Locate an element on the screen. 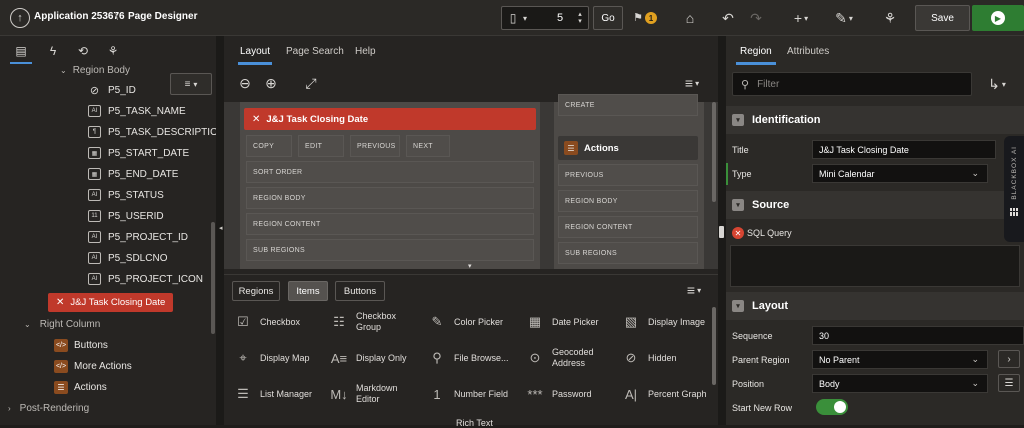 The width and height of the screenshot is (1024, 428). go-to-parent-button: › is located at coordinates (1009, 359).